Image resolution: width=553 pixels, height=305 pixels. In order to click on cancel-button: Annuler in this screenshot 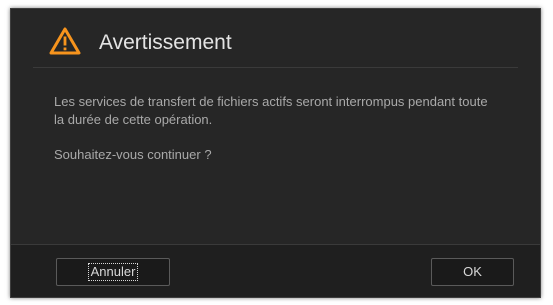, I will do `click(113, 272)`.